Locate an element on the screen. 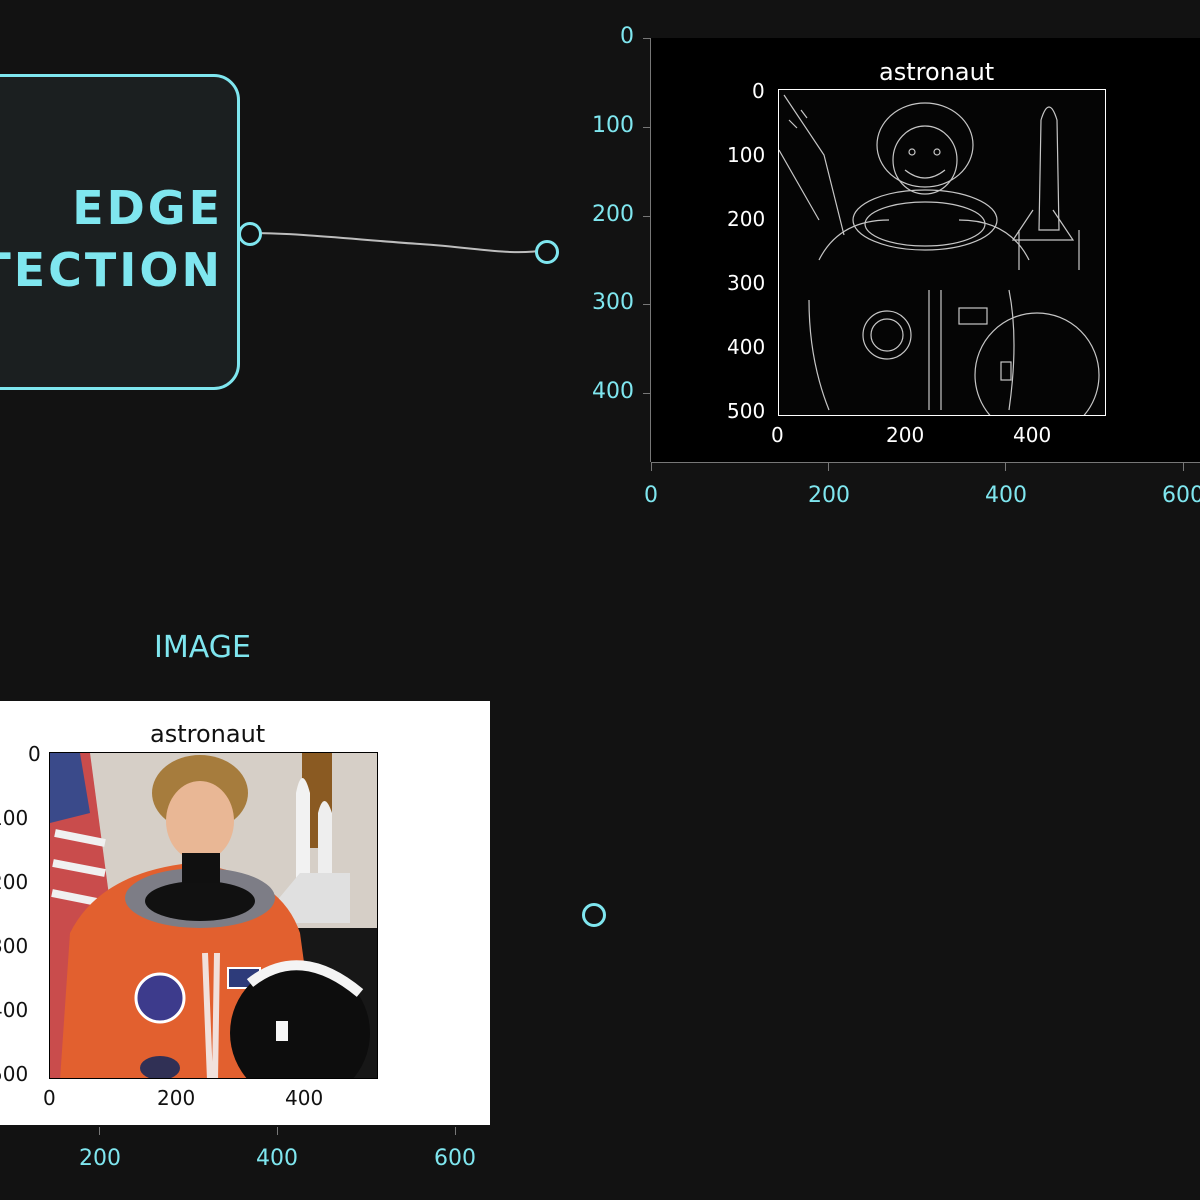 The width and height of the screenshot is (1200, 1200). edge-lines-illustration is located at coordinates (939, 254).